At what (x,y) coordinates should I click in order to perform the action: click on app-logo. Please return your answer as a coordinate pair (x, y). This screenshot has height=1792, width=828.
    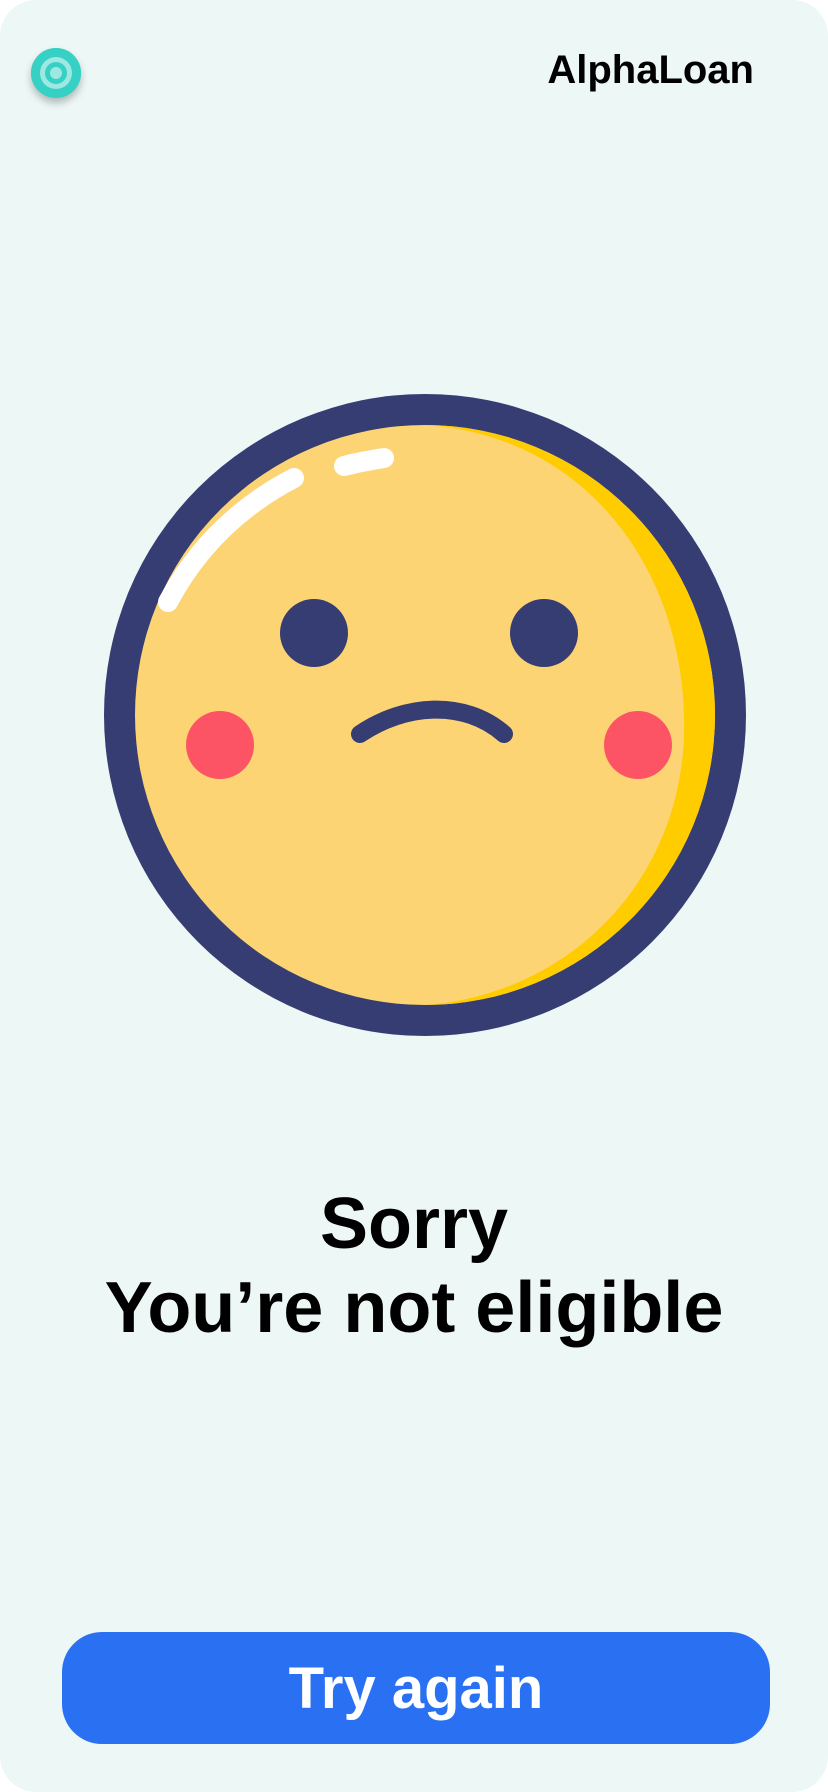
    Looking at the image, I should click on (56, 73).